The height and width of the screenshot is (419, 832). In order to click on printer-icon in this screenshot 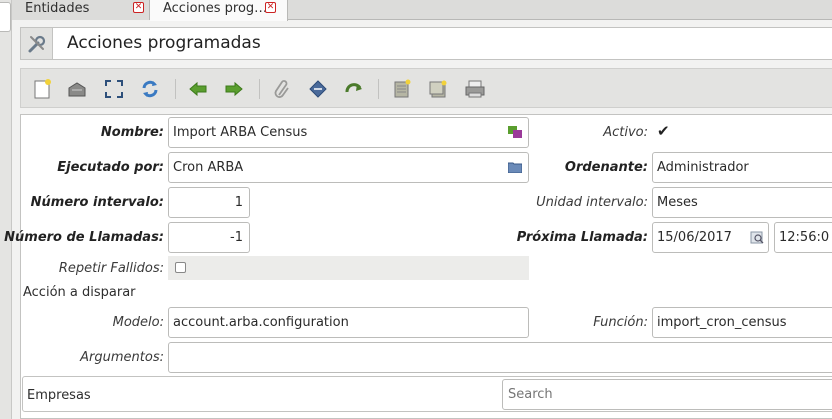, I will do `click(475, 89)`.